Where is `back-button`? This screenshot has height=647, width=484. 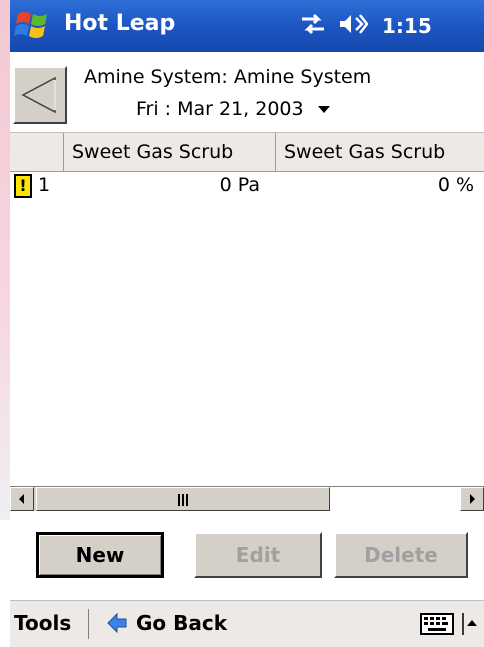
back-button is located at coordinates (40, 95).